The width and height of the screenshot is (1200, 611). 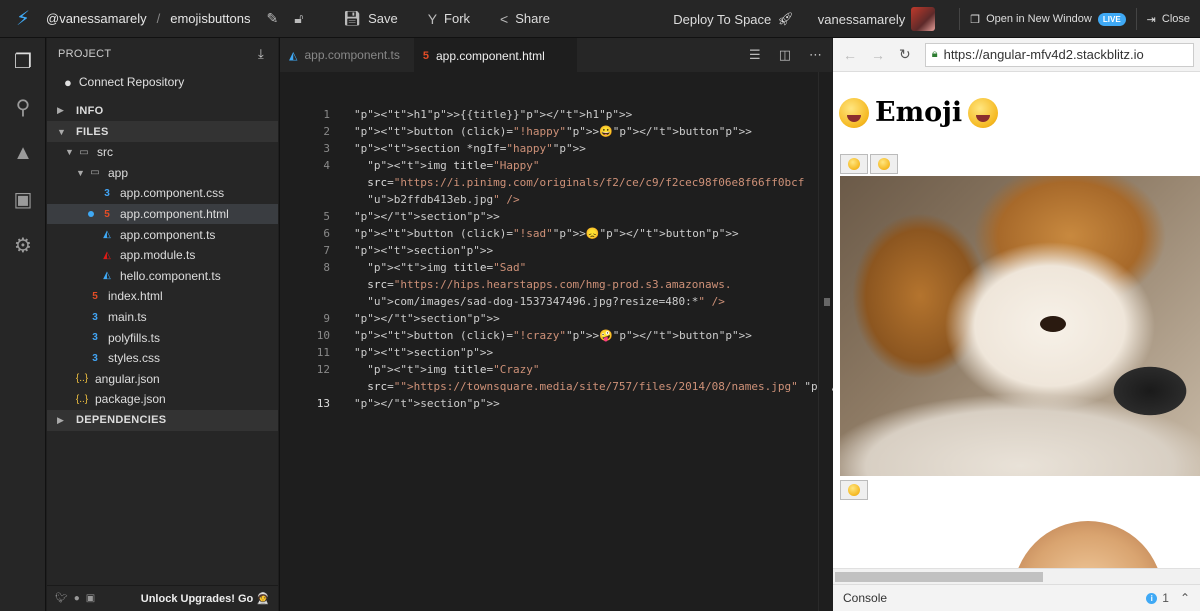 I want to click on share-icon: <, so click(x=504, y=18).